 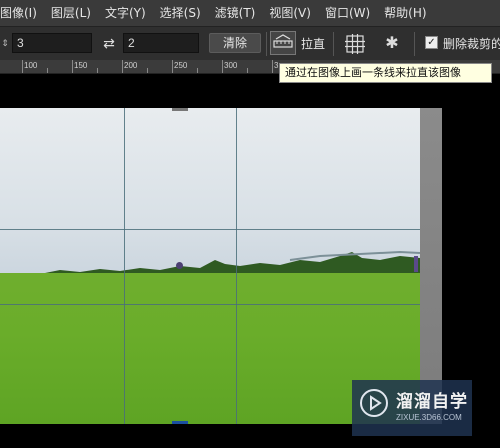 What do you see at coordinates (276, 65) in the screenshot?
I see `ruler-label: 3` at bounding box center [276, 65].